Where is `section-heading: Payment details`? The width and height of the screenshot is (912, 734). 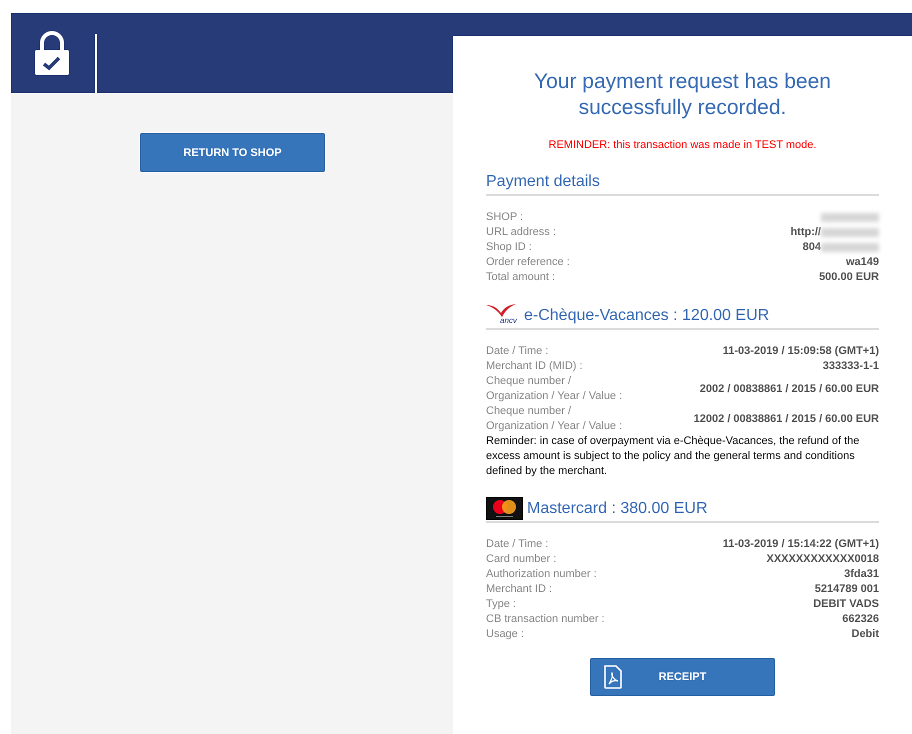 section-heading: Payment details is located at coordinates (543, 182).